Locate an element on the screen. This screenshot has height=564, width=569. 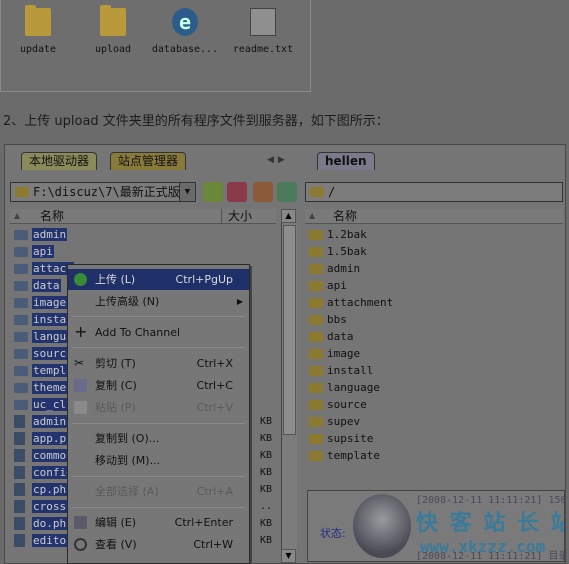
menu-item-view: 查看 (V) Ctrl+W is located at coordinates (158, 544).